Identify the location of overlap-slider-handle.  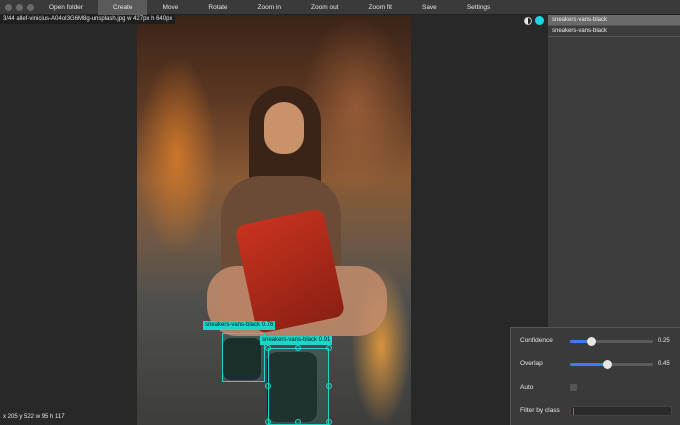
(608, 364).